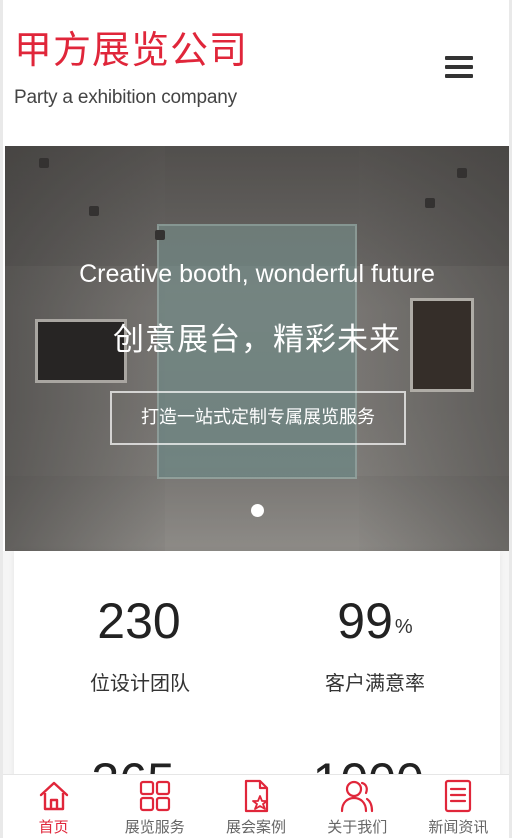  Describe the element at coordinates (256, 827) in the screenshot. I see `nav-label: 展会案例` at that location.